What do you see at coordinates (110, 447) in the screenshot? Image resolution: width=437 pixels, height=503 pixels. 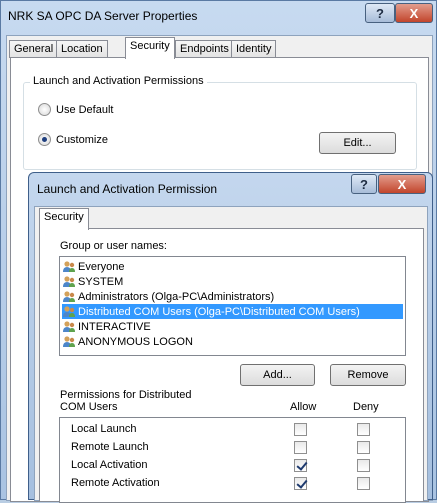 I see `permission-name: Remote Launch` at bounding box center [110, 447].